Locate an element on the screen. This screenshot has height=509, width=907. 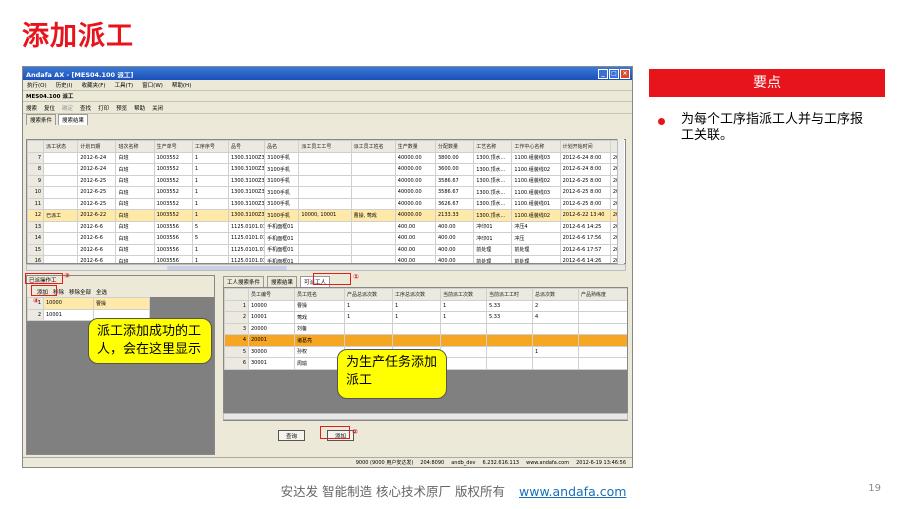
table-cell: 1003552 is located at coordinates (173, 215).